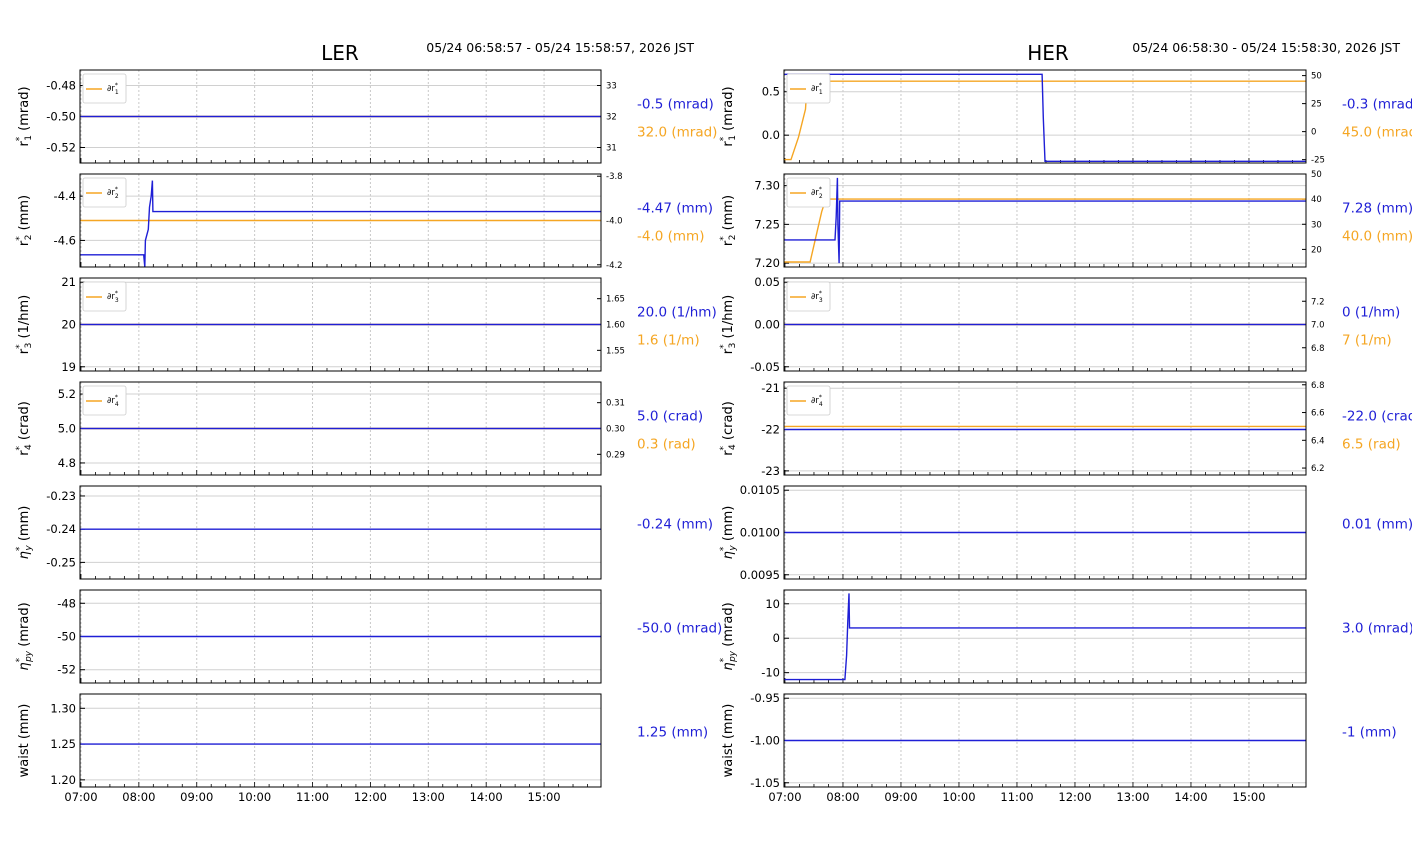 The width and height of the screenshot is (1412, 864). Describe the element at coordinates (611, 149) in the screenshot. I see `y2tick-label: 31` at that location.